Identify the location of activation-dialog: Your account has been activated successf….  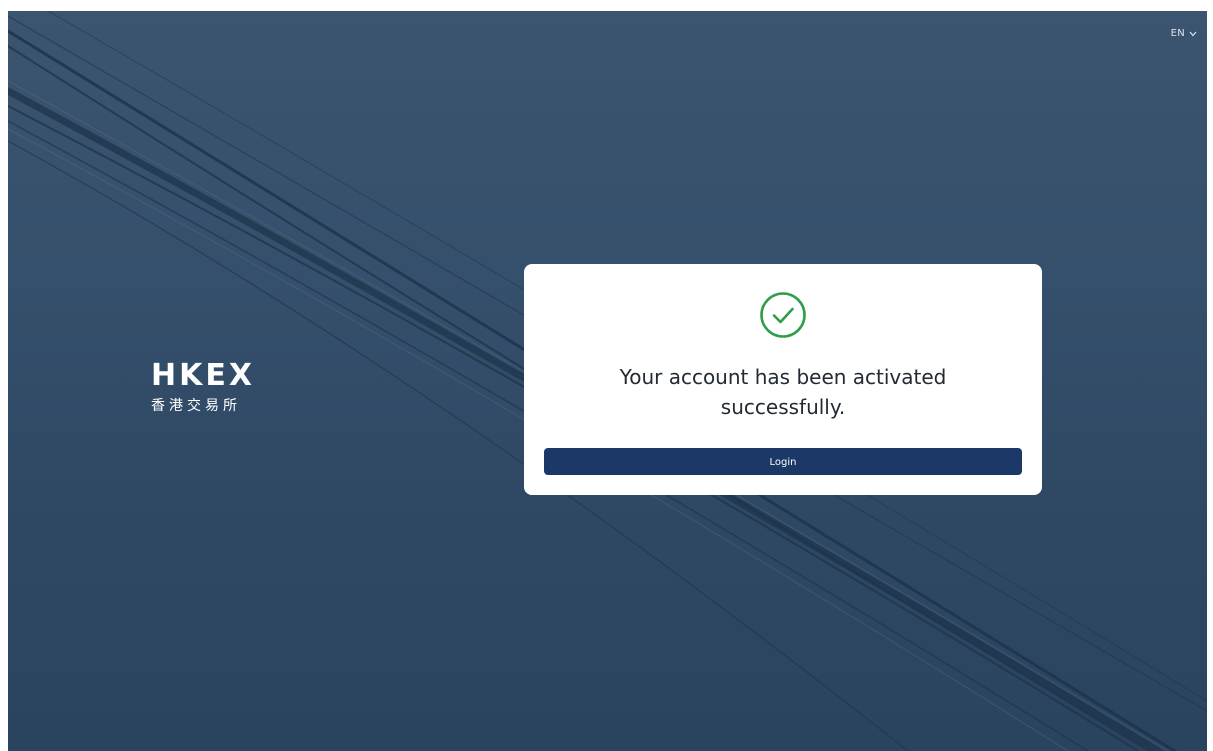
(783, 379).